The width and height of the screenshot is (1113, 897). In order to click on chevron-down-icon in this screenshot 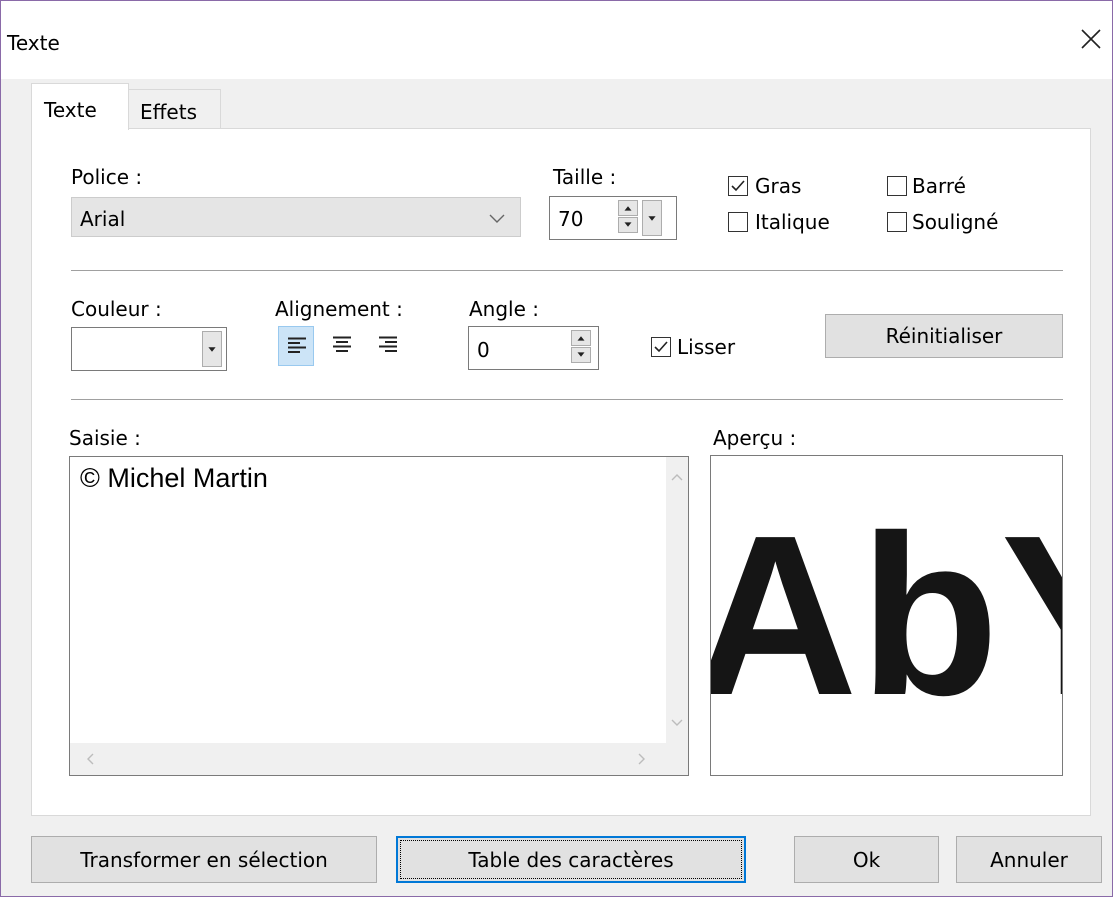, I will do `click(497, 217)`.